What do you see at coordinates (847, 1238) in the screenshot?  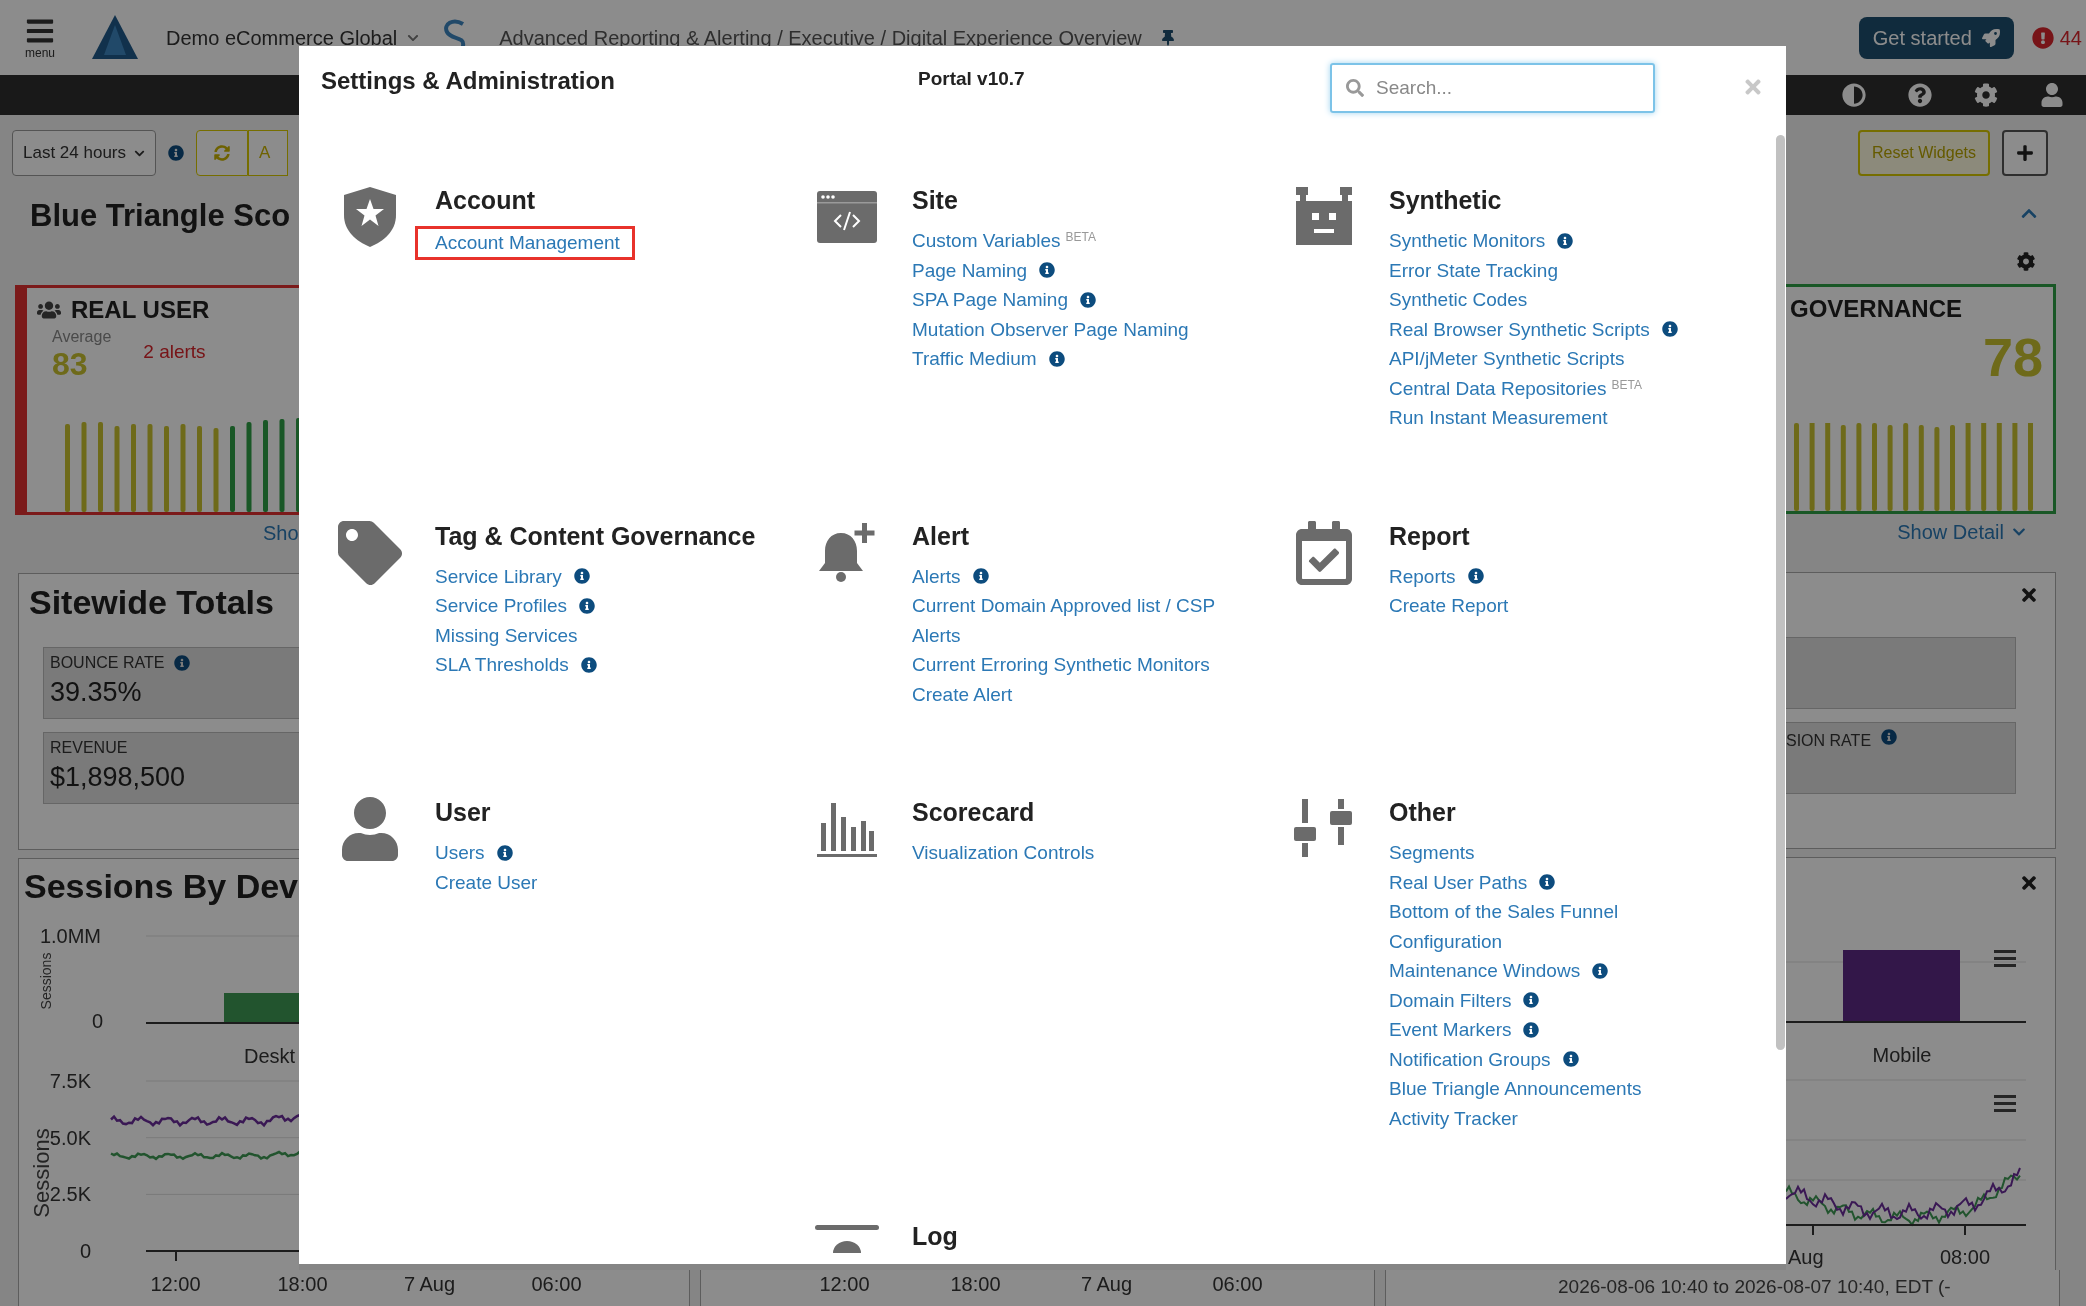 I see `log-icon` at bounding box center [847, 1238].